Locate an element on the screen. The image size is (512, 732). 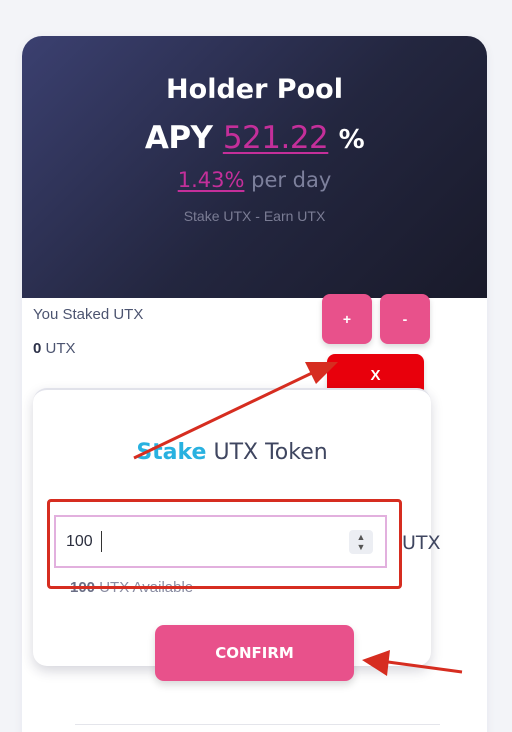
divider is located at coordinates (257, 724).